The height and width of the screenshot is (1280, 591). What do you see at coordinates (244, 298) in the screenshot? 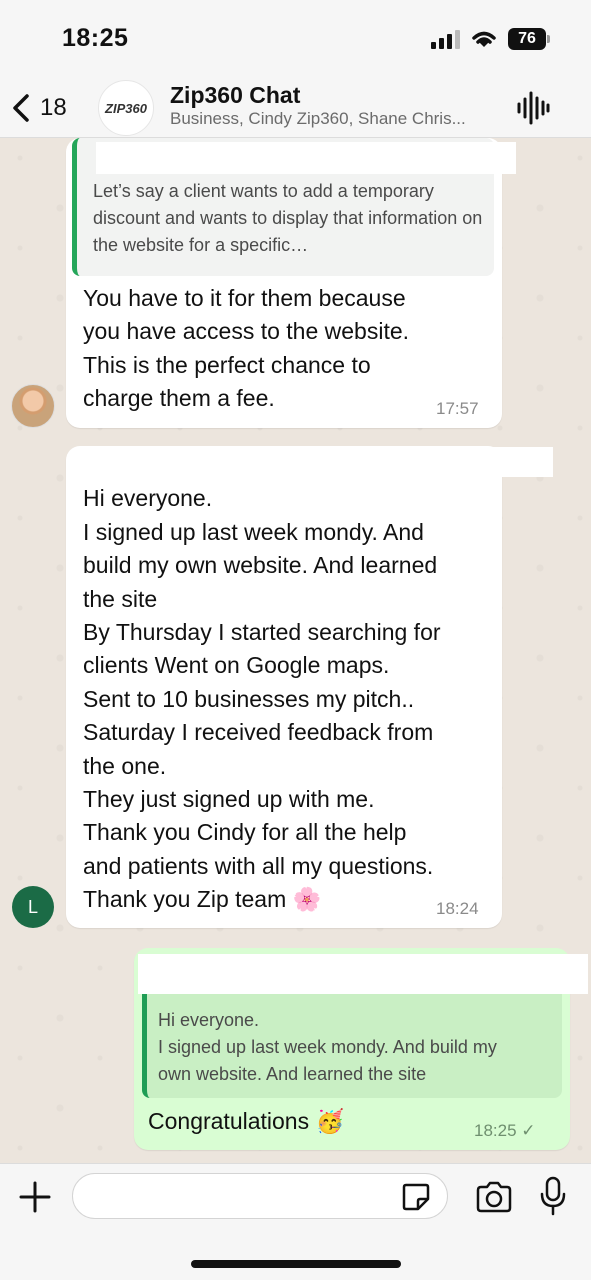
I see `message-line: You have to it for them because` at bounding box center [244, 298].